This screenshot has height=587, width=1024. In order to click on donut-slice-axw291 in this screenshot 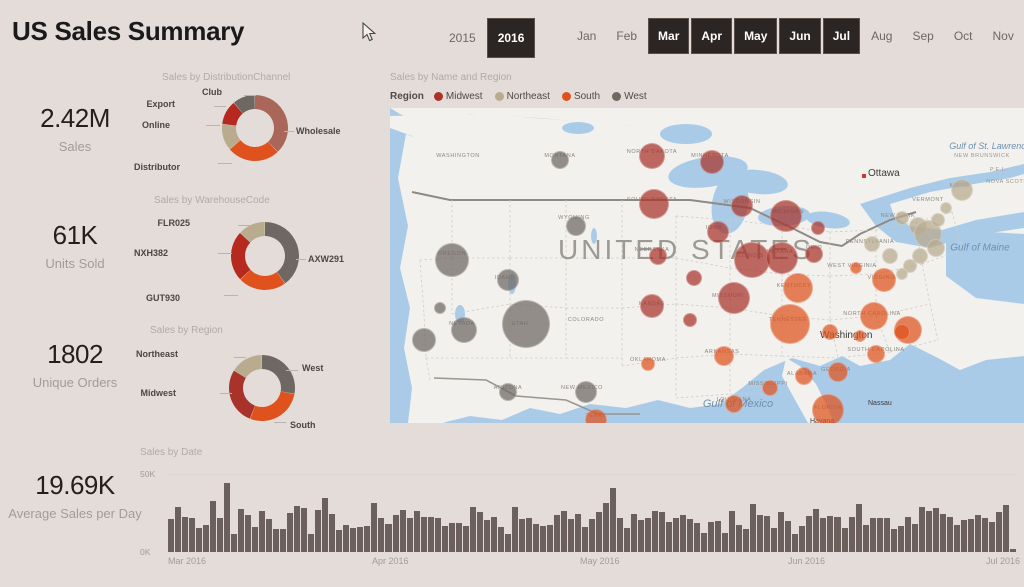, I will do `click(282, 253)`.